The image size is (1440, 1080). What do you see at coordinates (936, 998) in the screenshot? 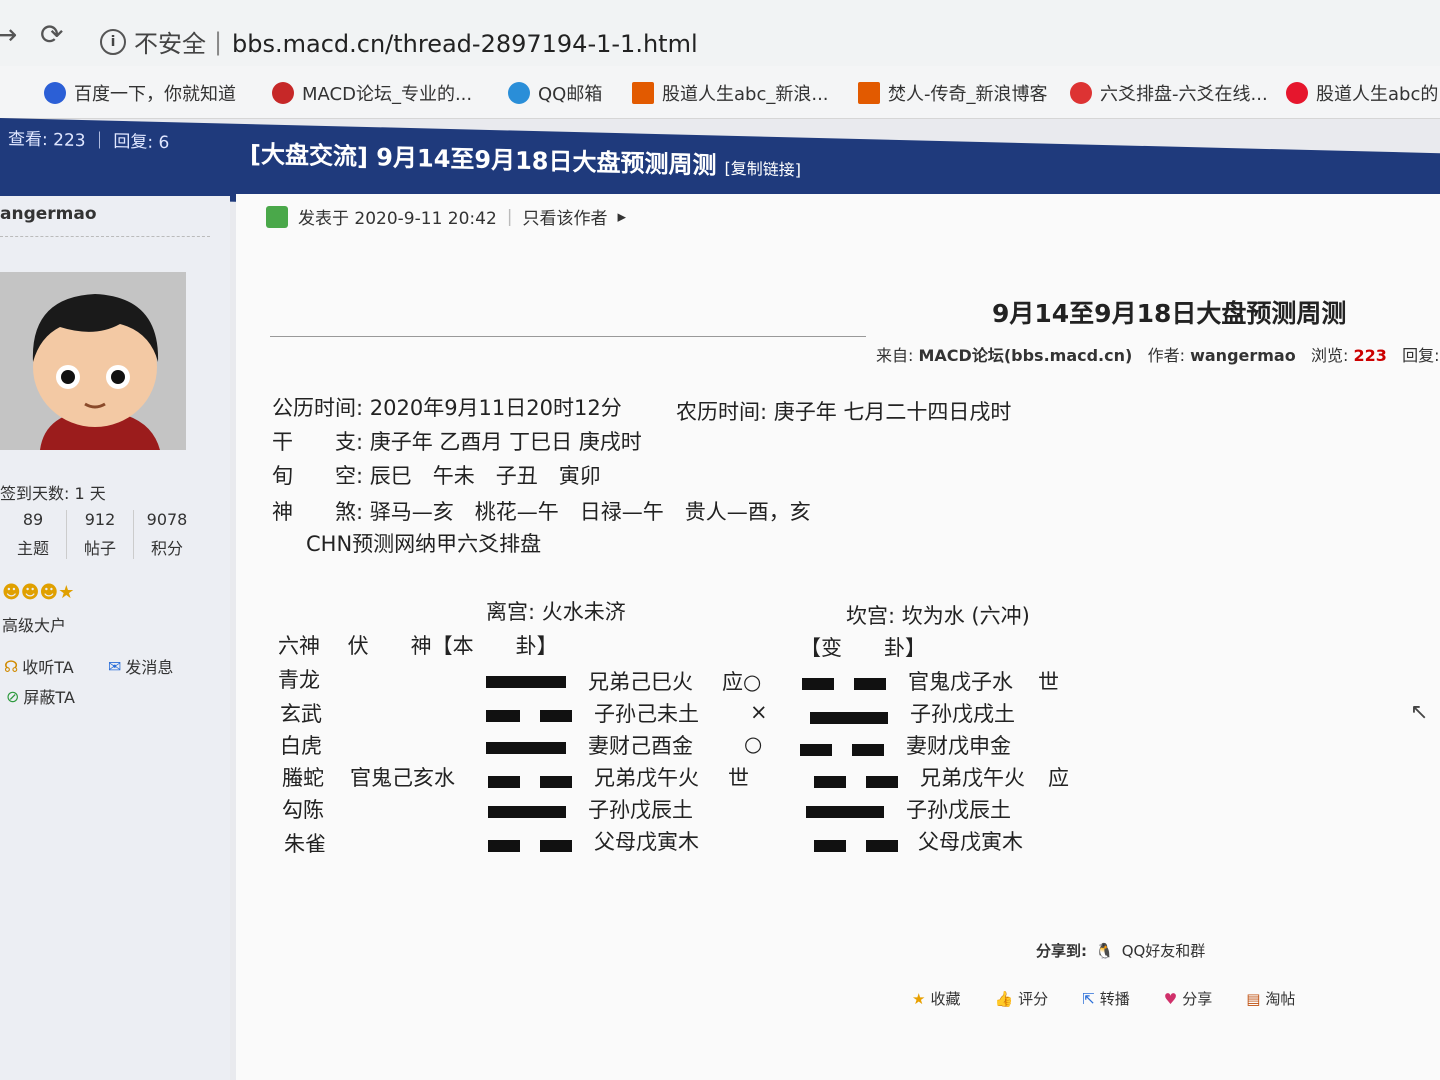
I see `favorite-button: ★ 收藏` at bounding box center [936, 998].